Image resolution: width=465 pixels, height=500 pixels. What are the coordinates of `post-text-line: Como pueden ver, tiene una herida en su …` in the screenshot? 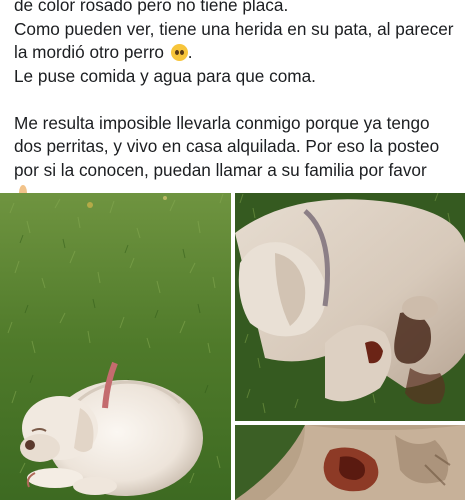 It's located at (234, 28).